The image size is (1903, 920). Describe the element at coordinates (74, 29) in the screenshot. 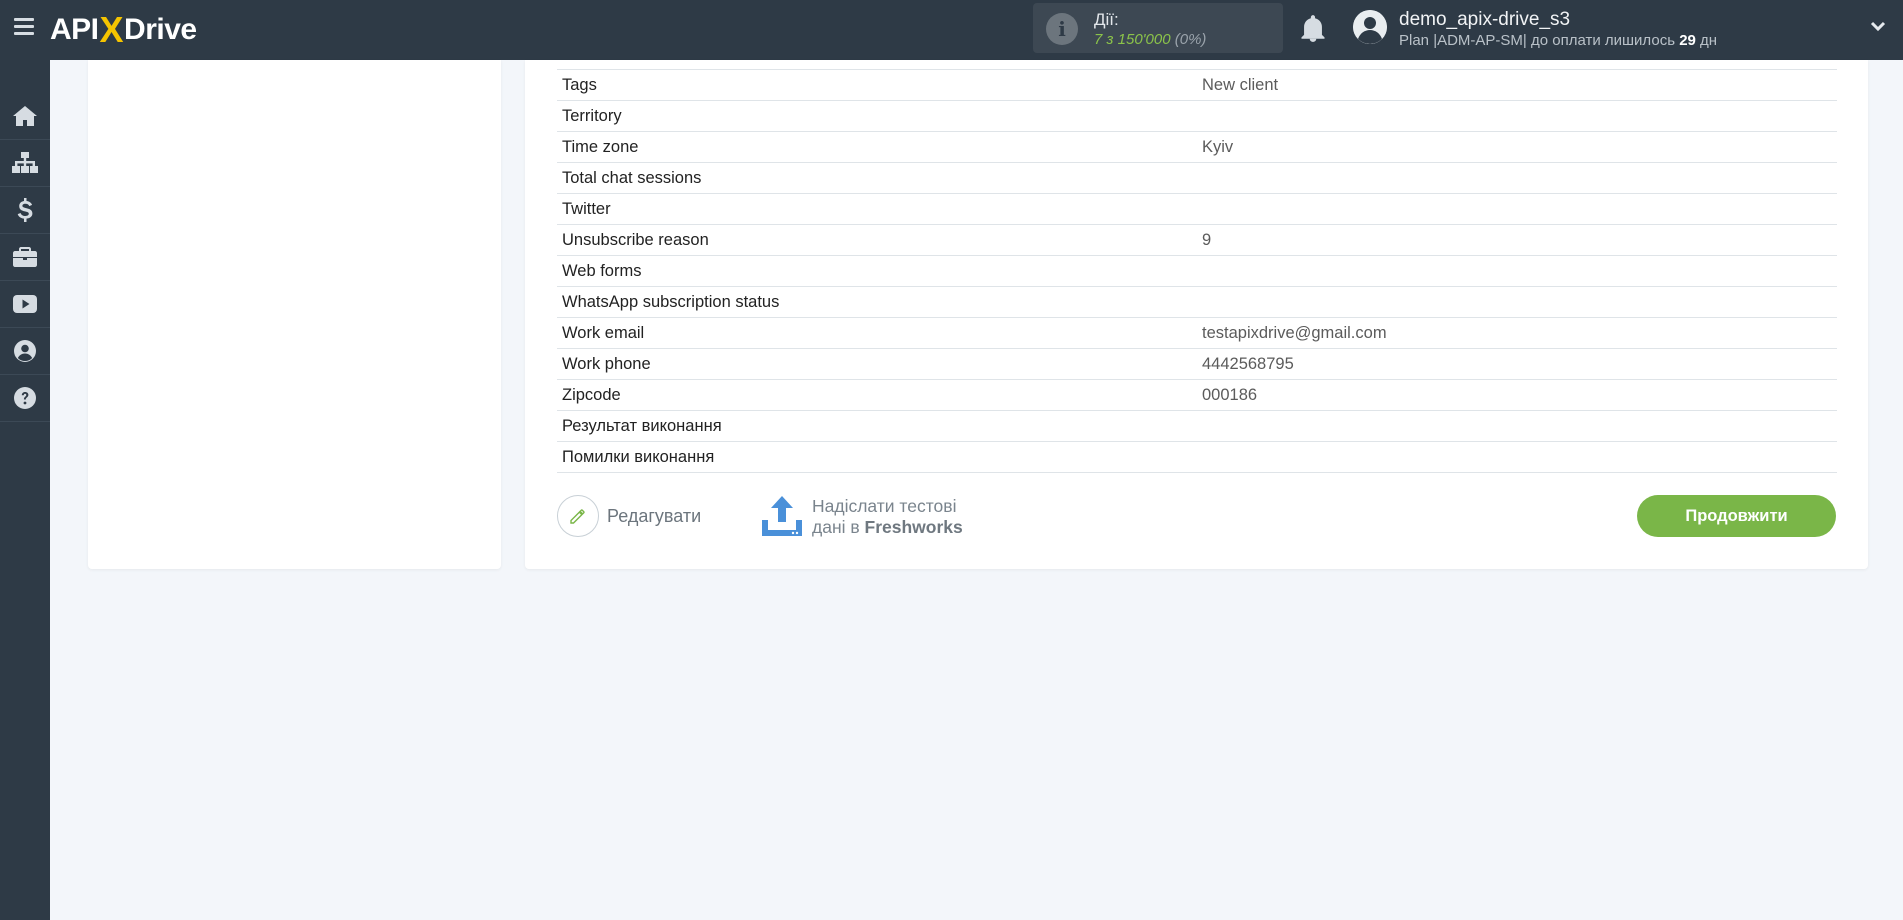

I see `logo-text-api: API` at that location.